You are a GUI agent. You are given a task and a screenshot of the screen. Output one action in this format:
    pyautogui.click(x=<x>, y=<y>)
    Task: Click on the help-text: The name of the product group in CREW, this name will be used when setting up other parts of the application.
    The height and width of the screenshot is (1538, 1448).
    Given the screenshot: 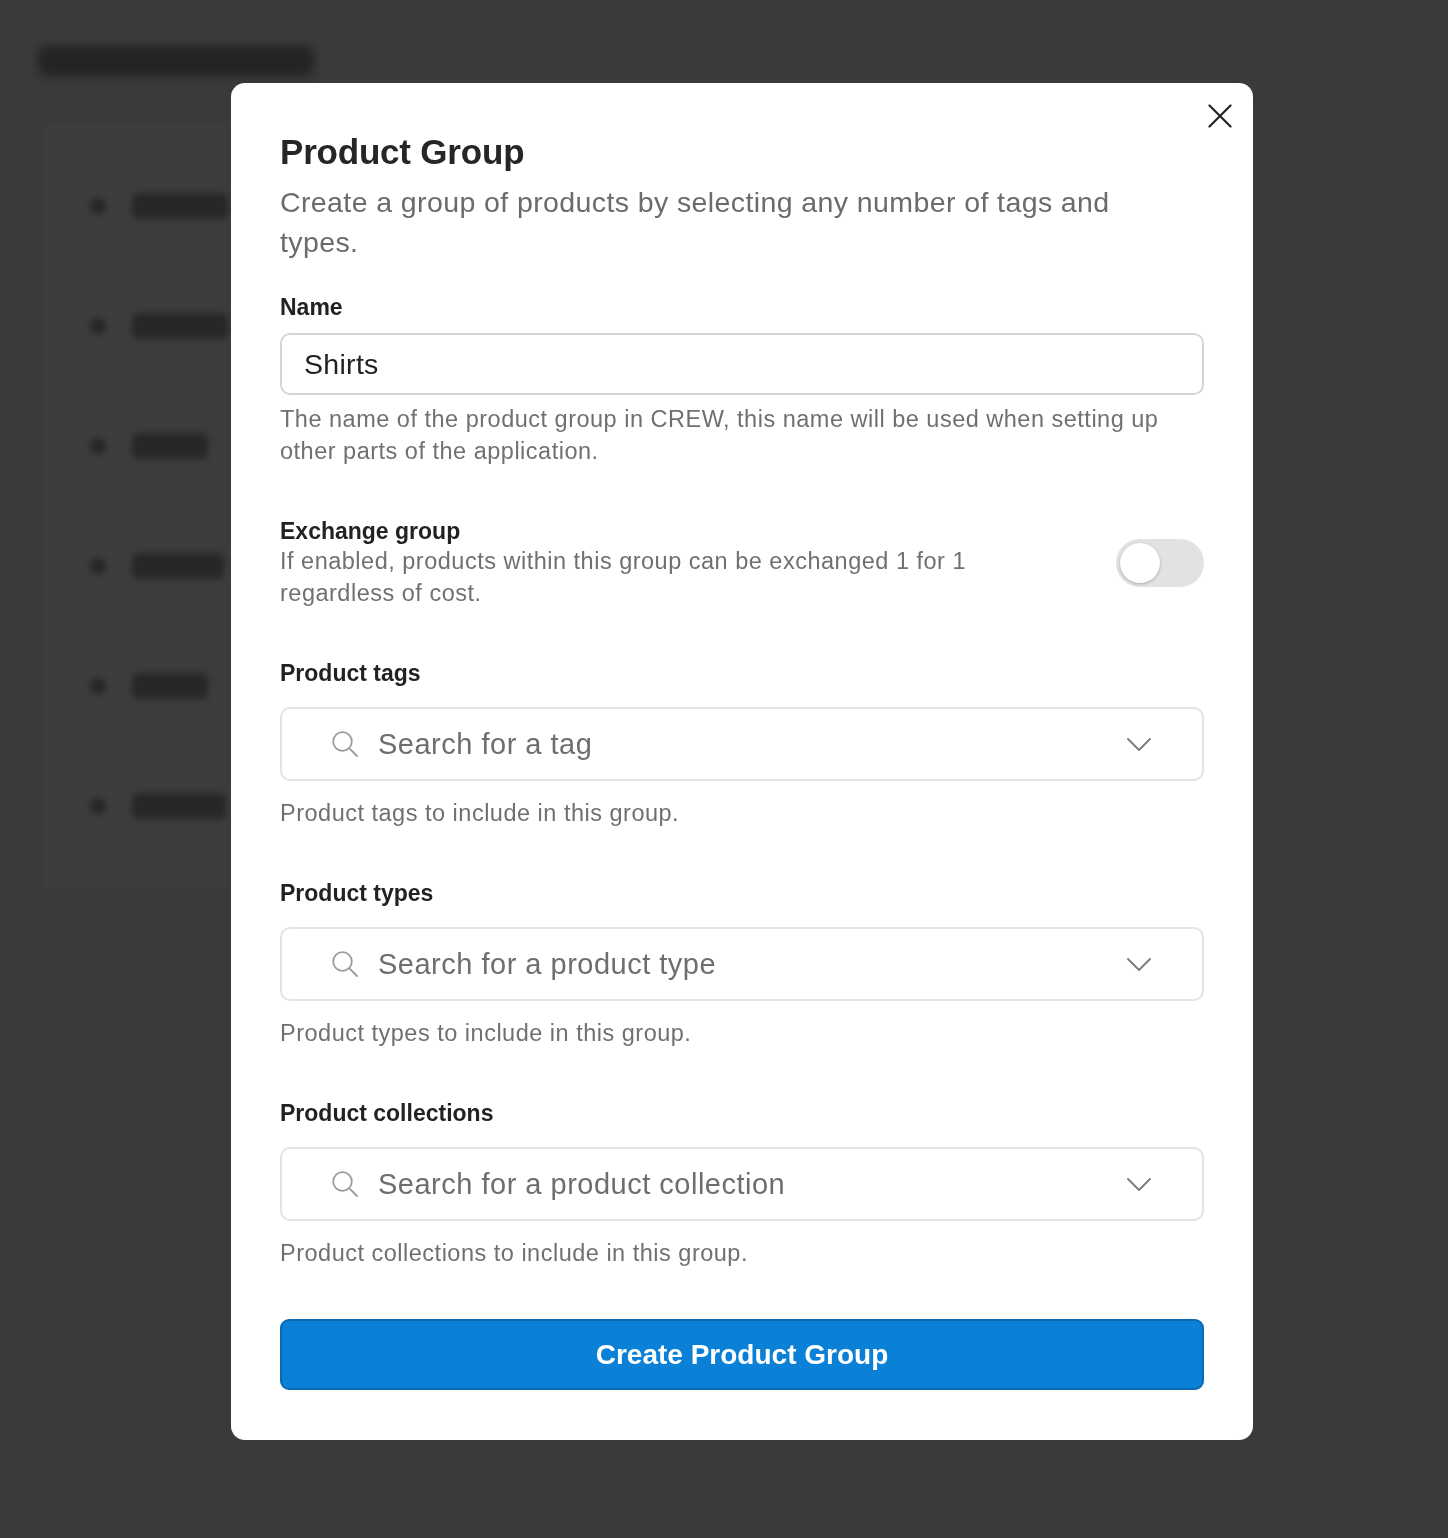 What is the action you would take?
    pyautogui.click(x=720, y=435)
    